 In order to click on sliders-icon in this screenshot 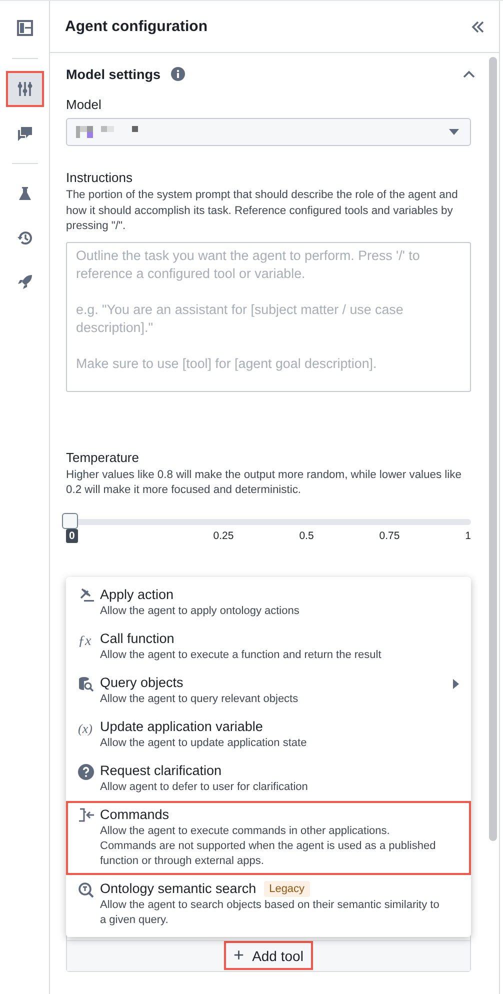, I will do `click(25, 89)`.